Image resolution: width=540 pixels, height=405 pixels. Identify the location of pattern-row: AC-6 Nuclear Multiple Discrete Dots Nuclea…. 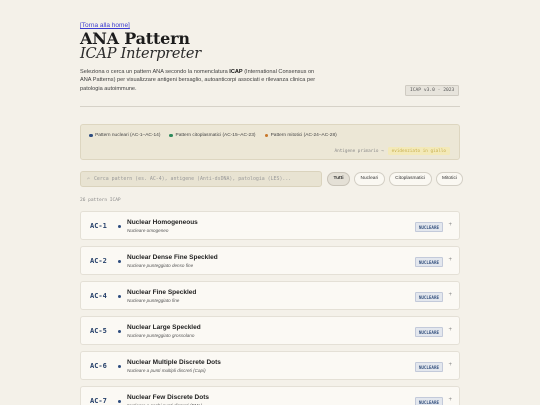
(270, 365).